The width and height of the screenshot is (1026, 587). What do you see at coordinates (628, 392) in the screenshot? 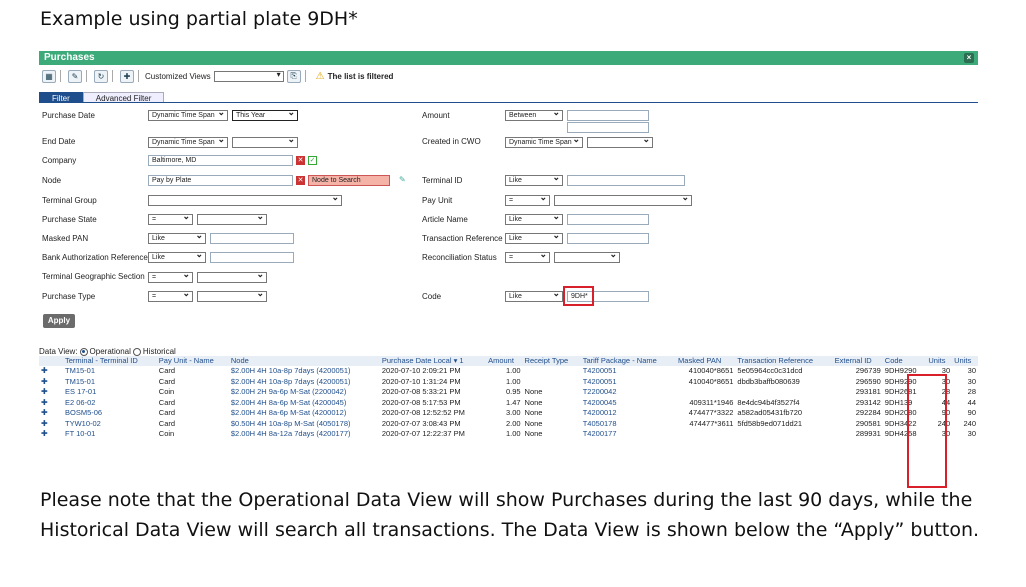
I see `table-cell: T2200042` at bounding box center [628, 392].